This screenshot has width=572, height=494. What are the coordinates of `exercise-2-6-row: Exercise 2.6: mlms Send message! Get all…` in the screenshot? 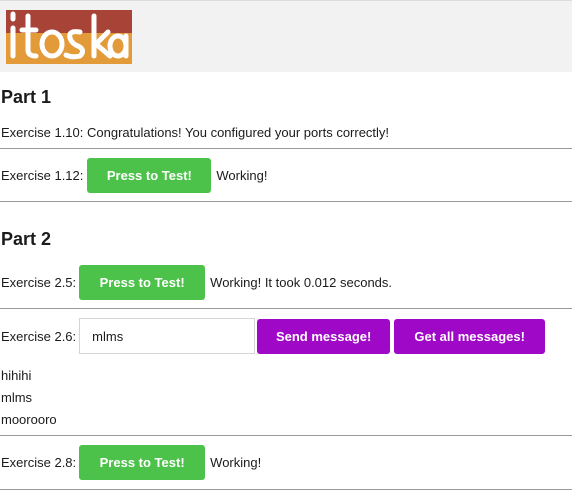 It's located at (286, 336).